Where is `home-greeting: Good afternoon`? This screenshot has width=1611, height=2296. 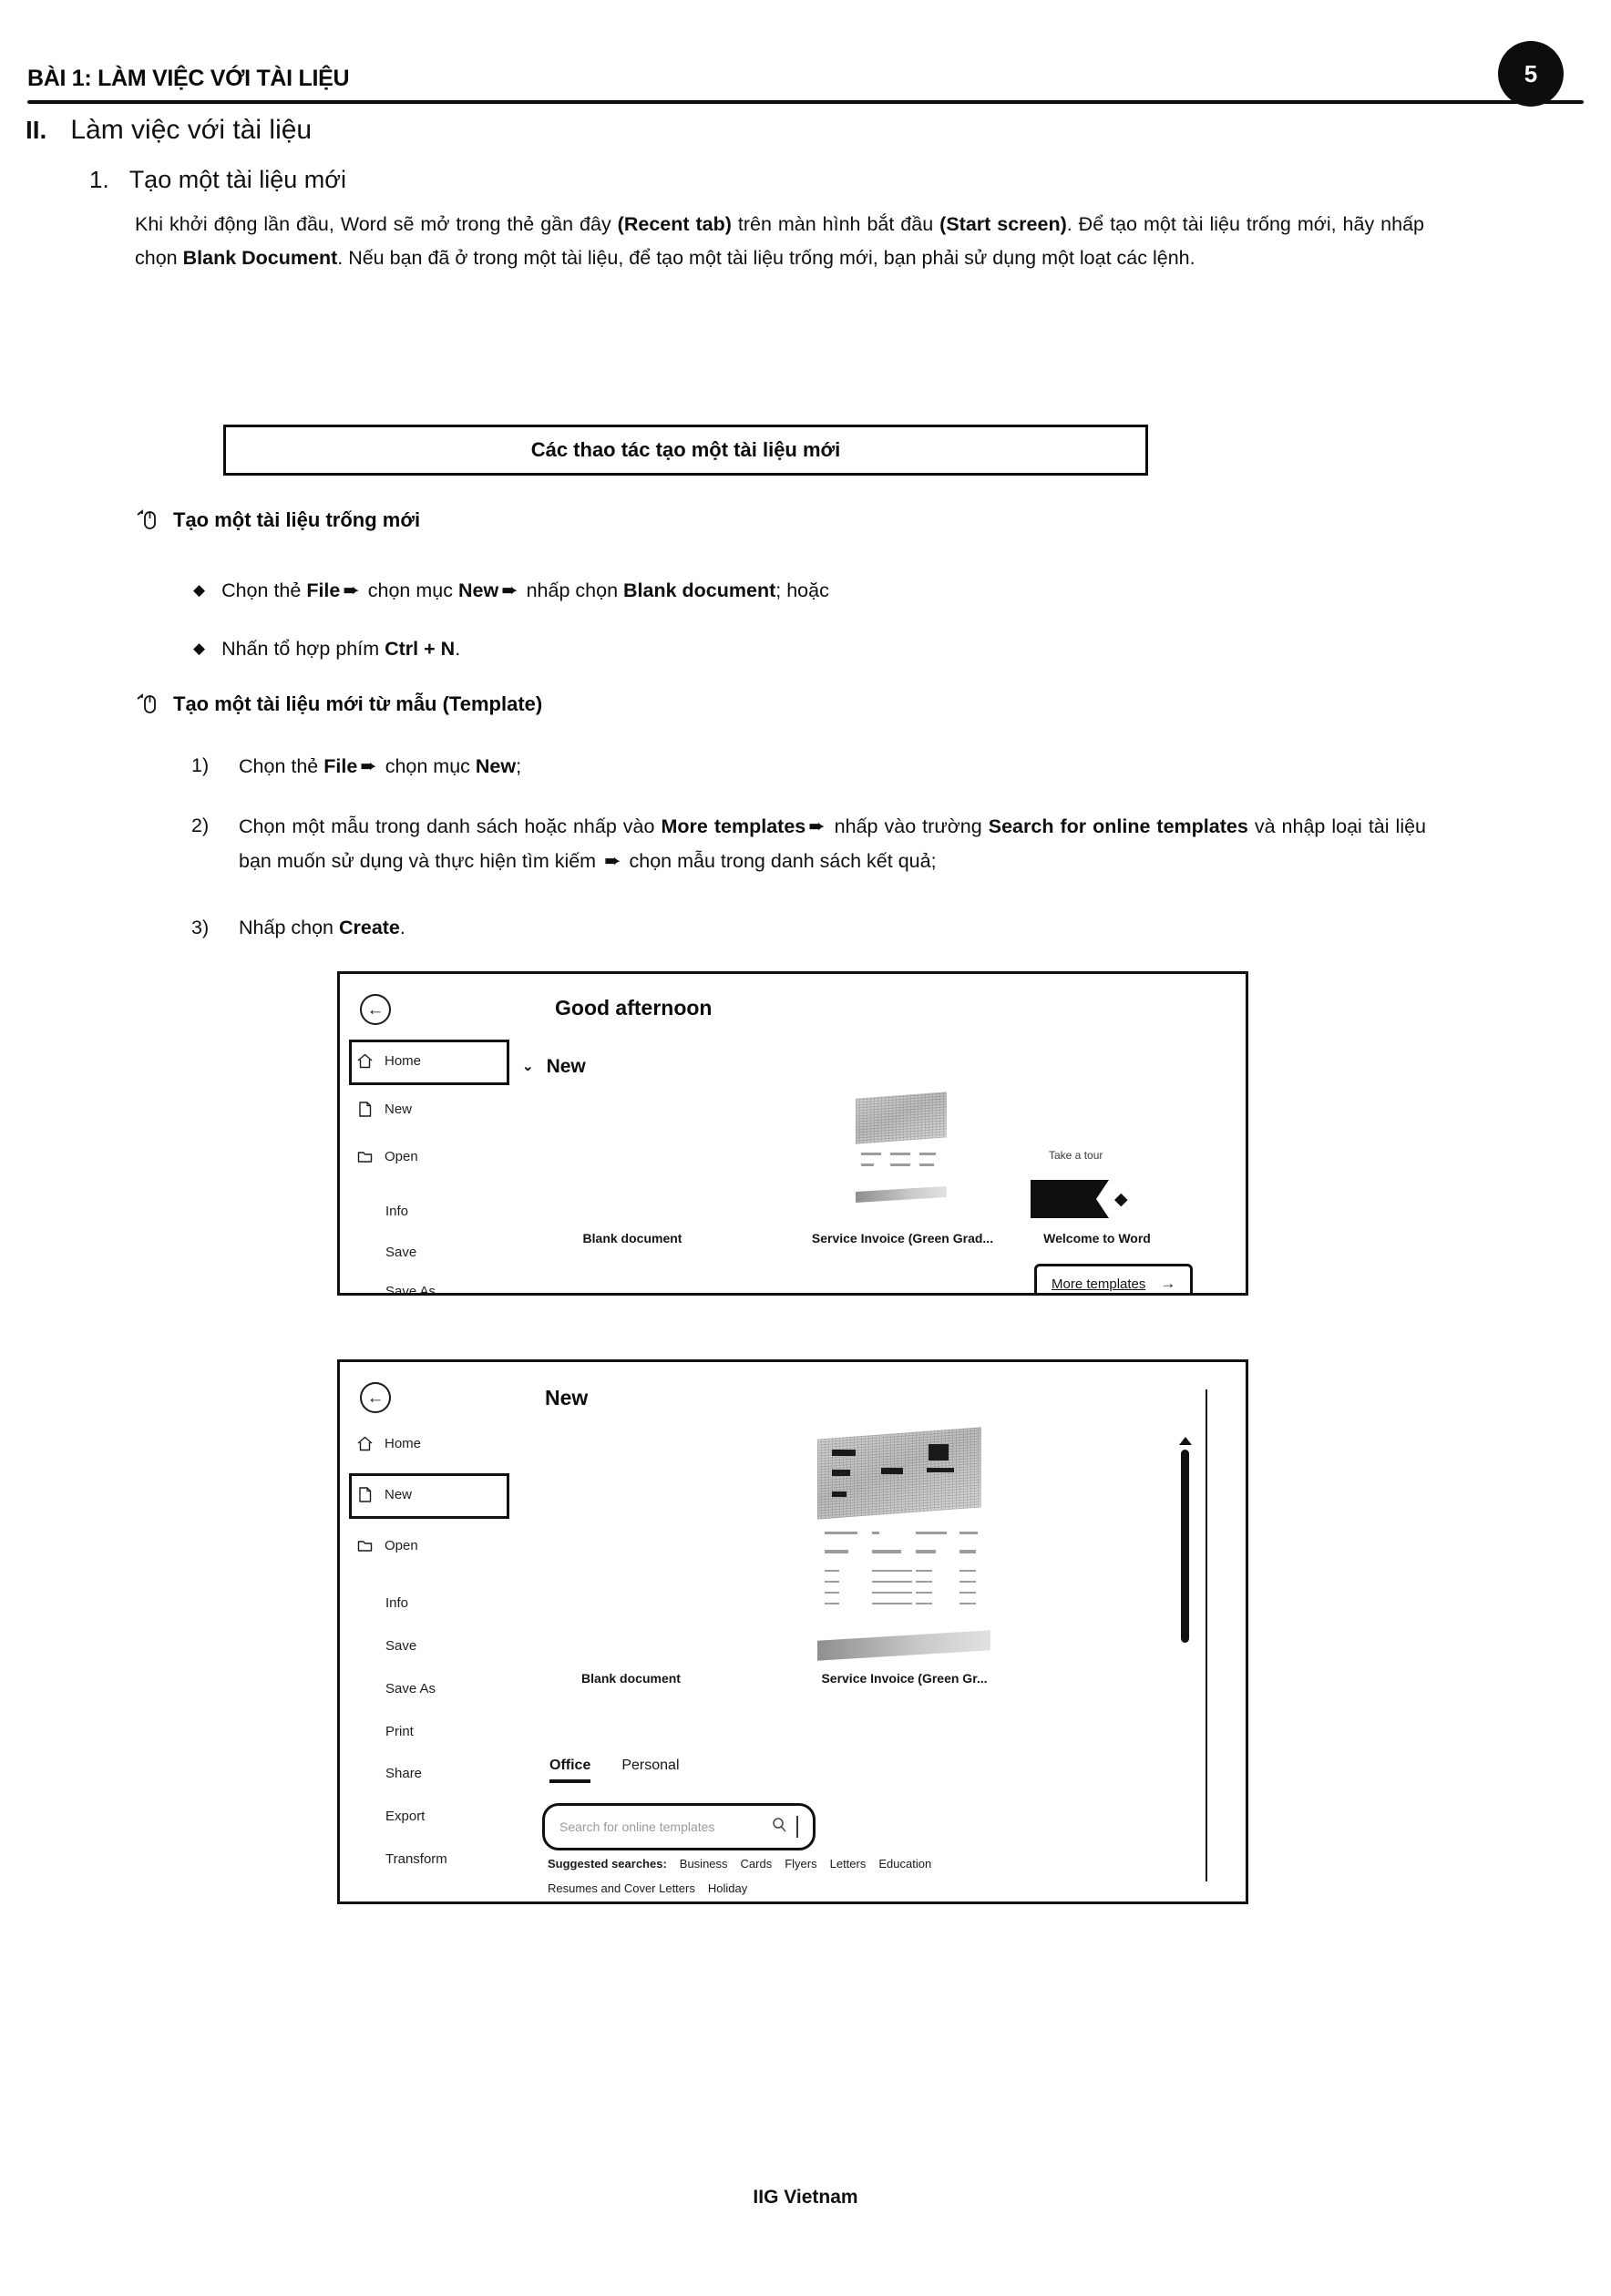 home-greeting: Good afternoon is located at coordinates (634, 1008).